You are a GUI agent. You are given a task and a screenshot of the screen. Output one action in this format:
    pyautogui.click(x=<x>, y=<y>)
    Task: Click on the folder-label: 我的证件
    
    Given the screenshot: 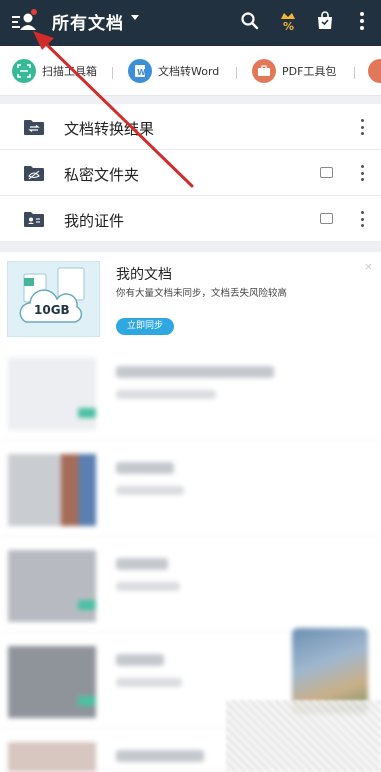 What is the action you would take?
    pyautogui.click(x=94, y=221)
    